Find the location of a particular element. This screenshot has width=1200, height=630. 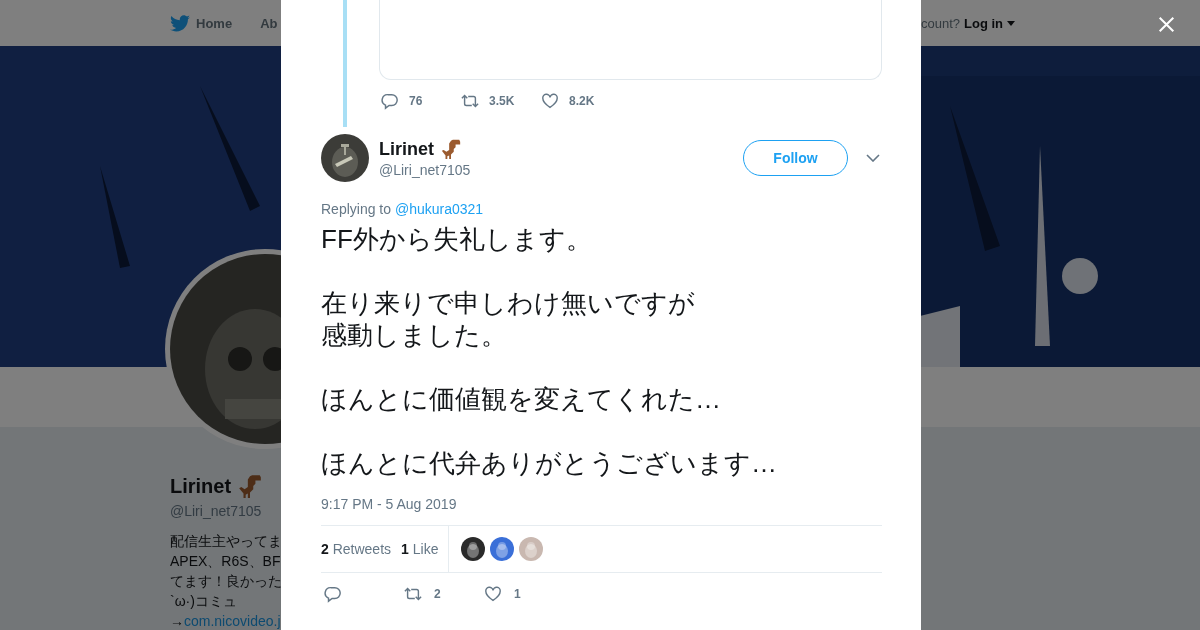

bird-icon is located at coordinates (180, 23).